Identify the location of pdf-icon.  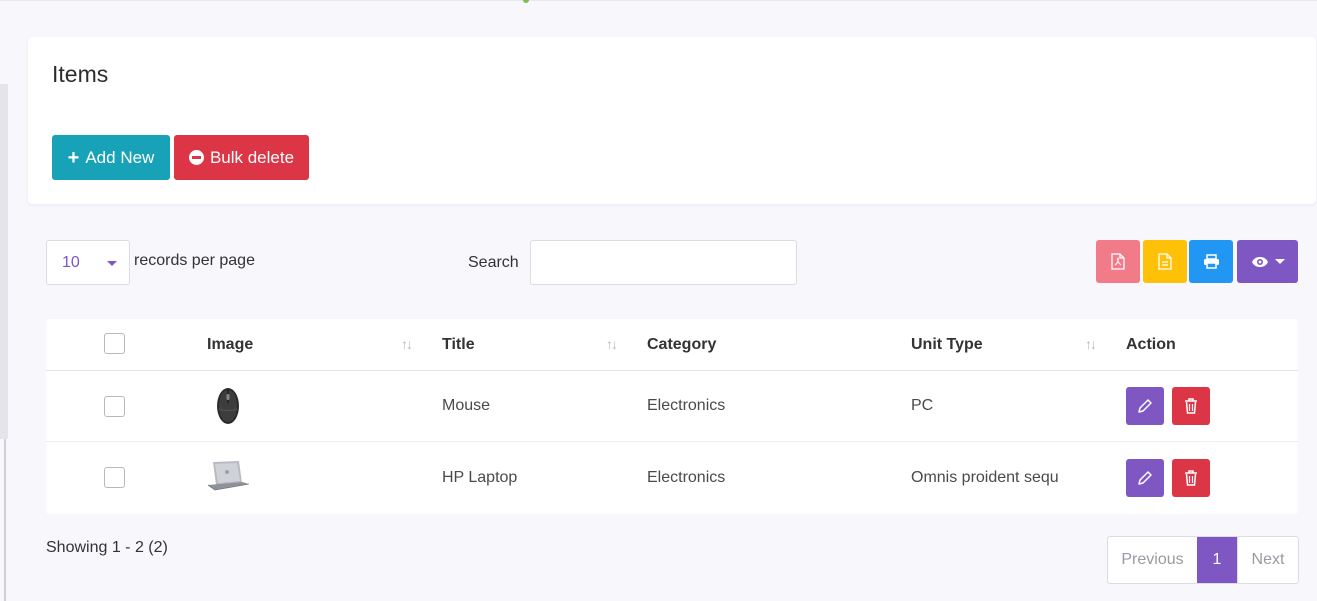
(1118, 261).